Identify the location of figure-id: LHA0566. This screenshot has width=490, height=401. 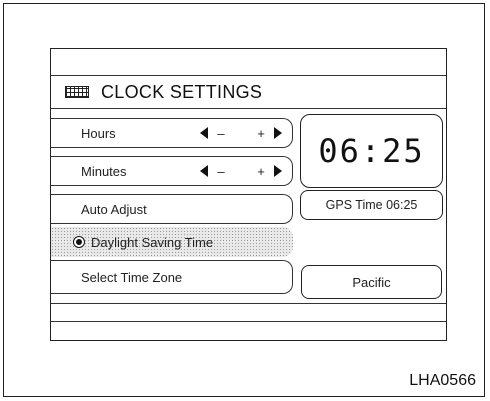
(442, 380).